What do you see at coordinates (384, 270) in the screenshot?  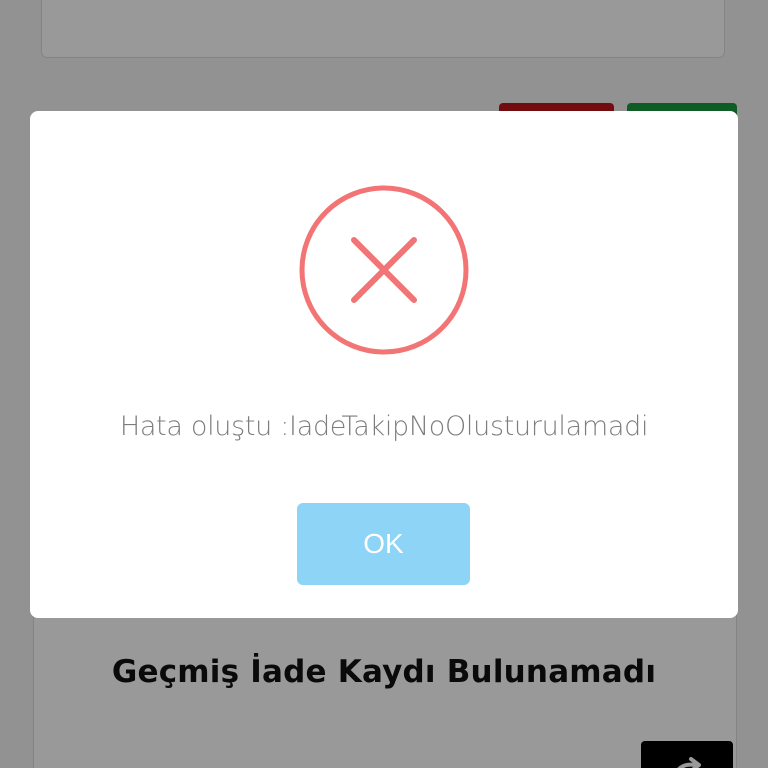 I see `error-x-circle-icon` at bounding box center [384, 270].